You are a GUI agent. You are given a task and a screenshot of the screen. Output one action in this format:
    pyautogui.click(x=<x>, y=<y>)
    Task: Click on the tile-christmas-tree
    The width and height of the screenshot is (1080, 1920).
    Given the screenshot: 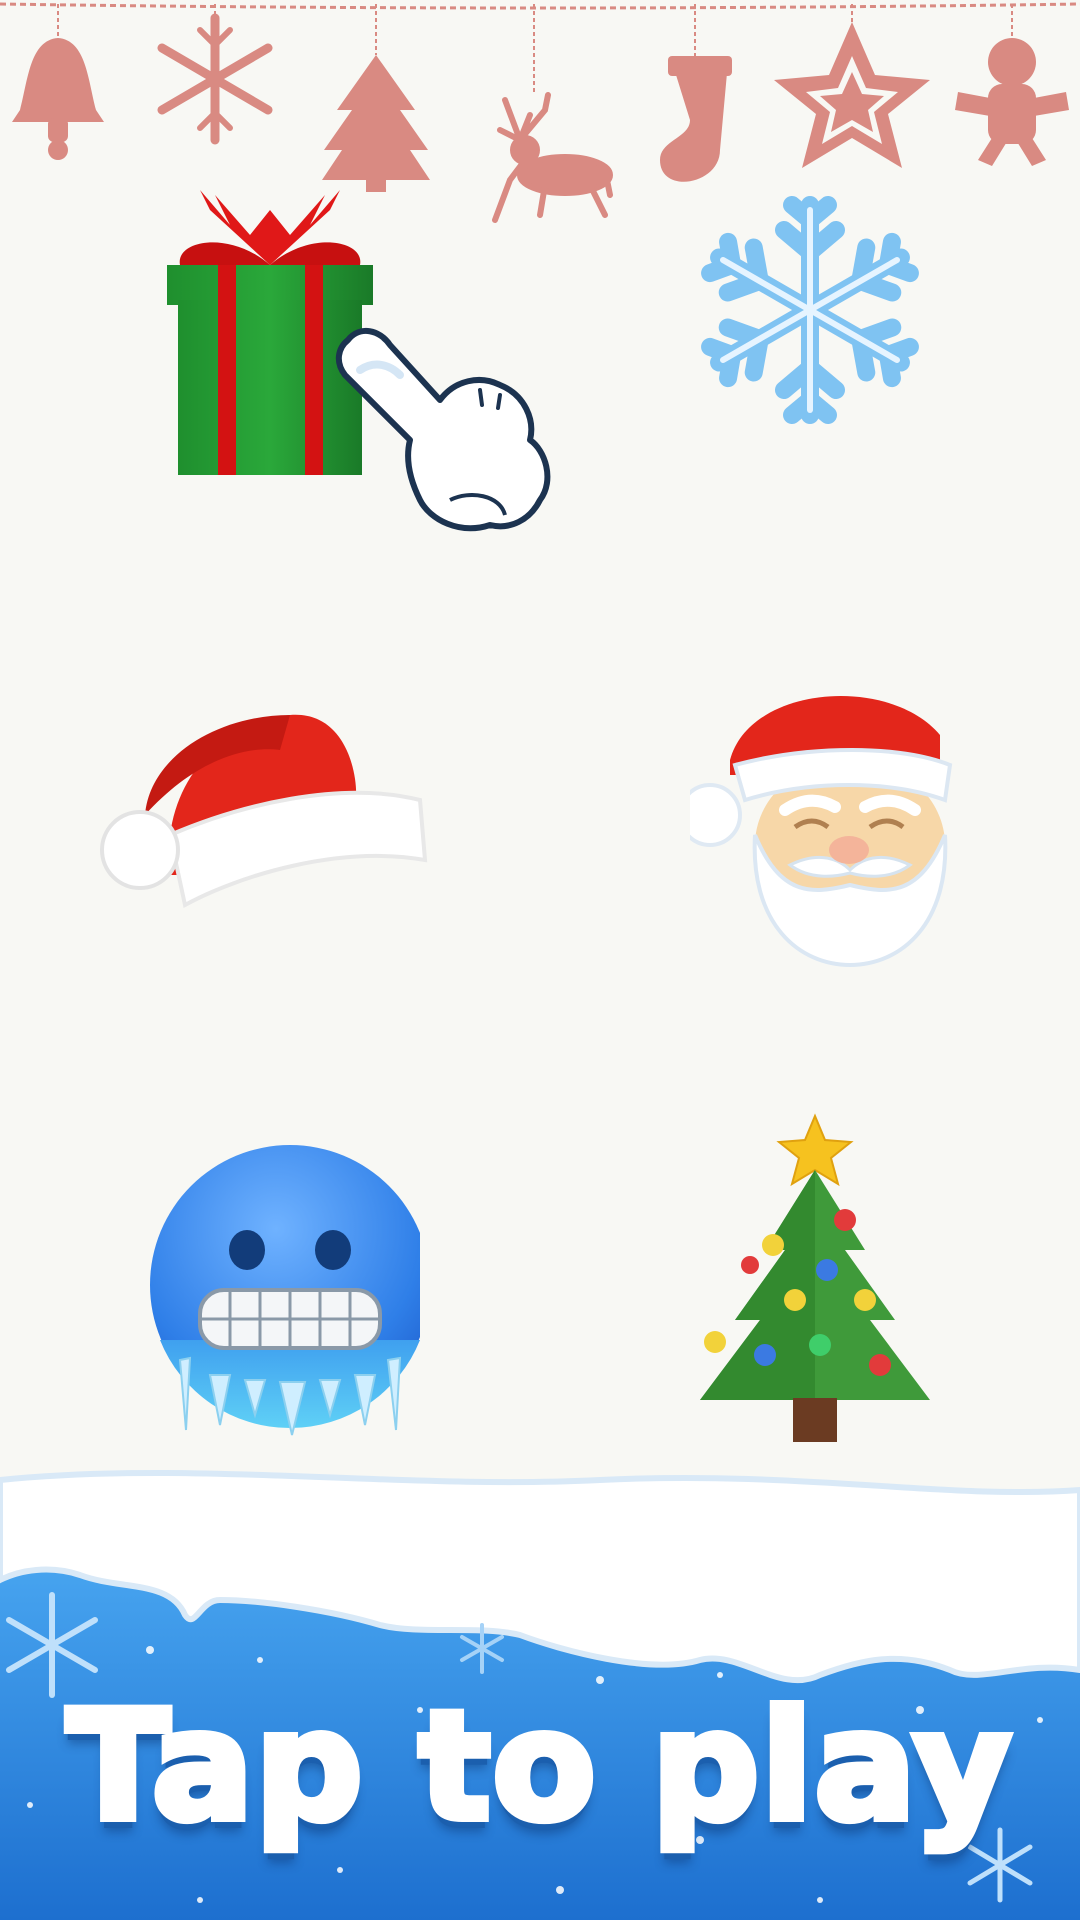 What is the action you would take?
    pyautogui.click(x=815, y=1280)
    